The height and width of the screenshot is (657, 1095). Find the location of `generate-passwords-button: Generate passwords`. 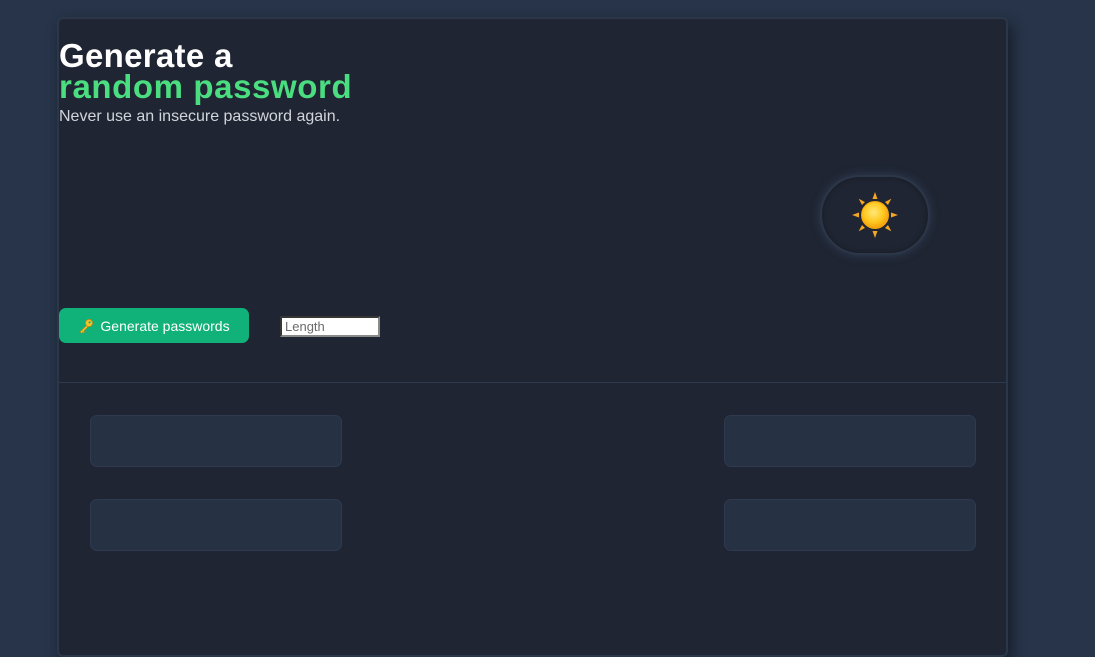

generate-passwords-button: Generate passwords is located at coordinates (154, 325).